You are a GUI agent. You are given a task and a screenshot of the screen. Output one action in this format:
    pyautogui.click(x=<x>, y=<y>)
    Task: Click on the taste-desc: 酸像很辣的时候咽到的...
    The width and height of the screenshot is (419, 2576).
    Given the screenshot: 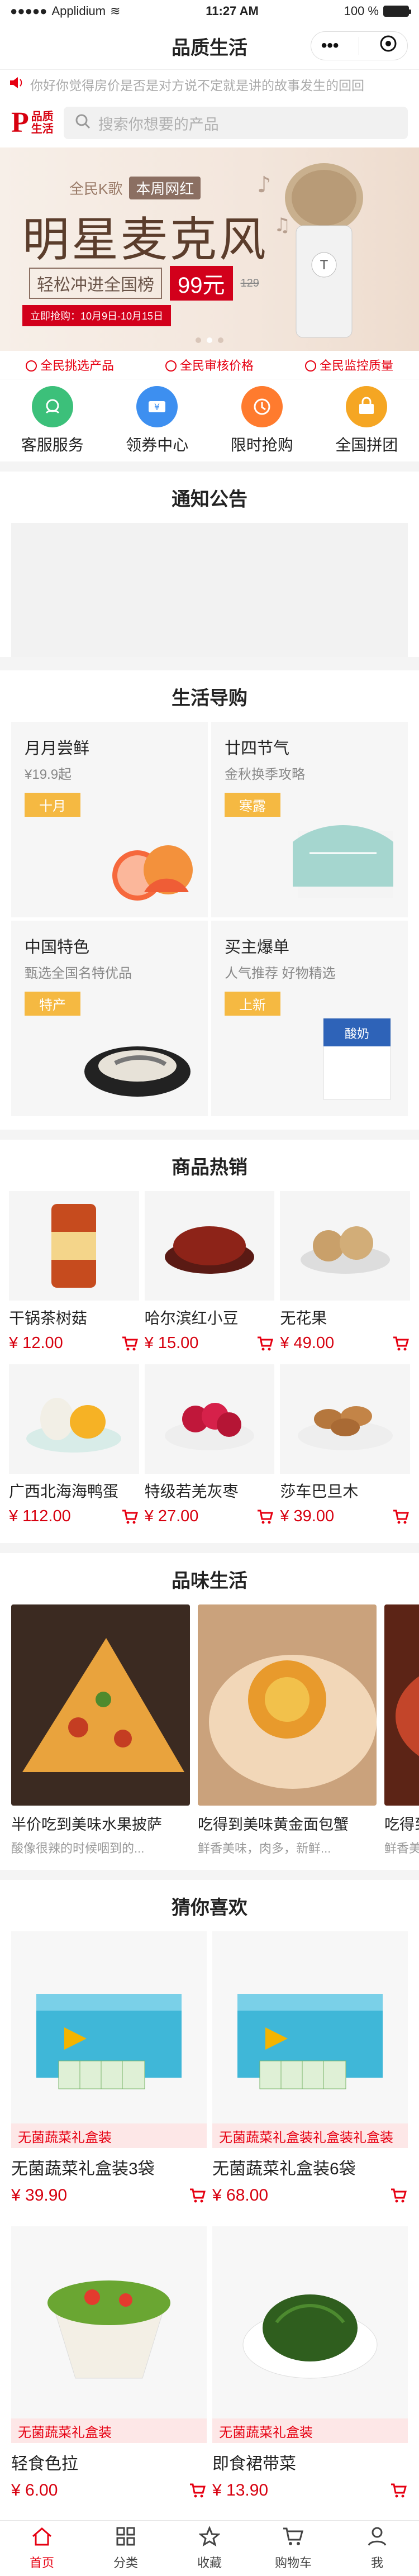 What is the action you would take?
    pyautogui.click(x=78, y=1848)
    